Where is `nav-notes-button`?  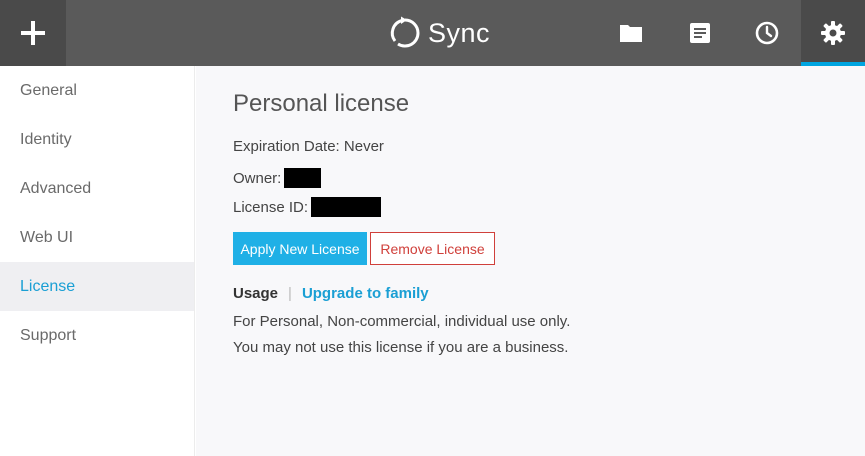 nav-notes-button is located at coordinates (700, 33).